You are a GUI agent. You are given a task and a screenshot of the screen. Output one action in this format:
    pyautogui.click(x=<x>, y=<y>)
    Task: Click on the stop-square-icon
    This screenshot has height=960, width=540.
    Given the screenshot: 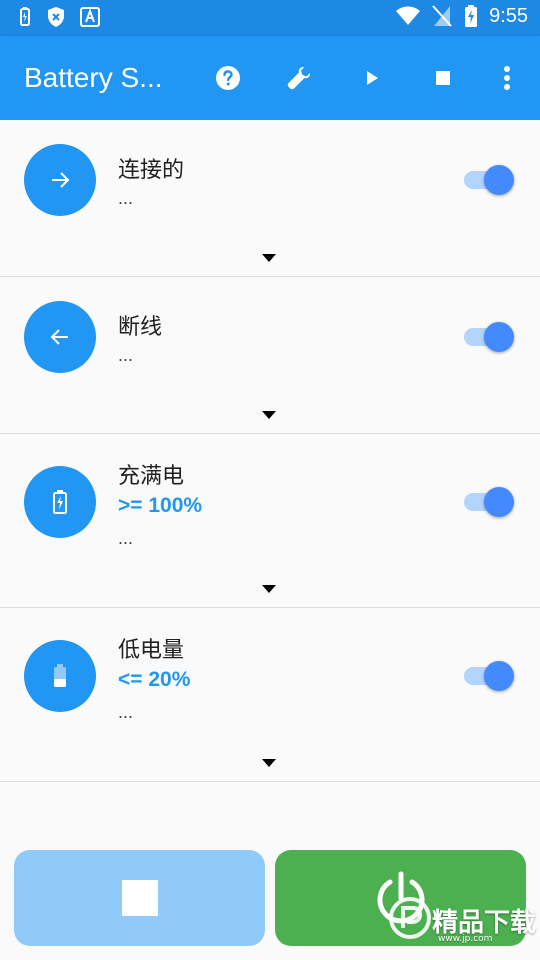 What is the action you would take?
    pyautogui.click(x=139, y=898)
    